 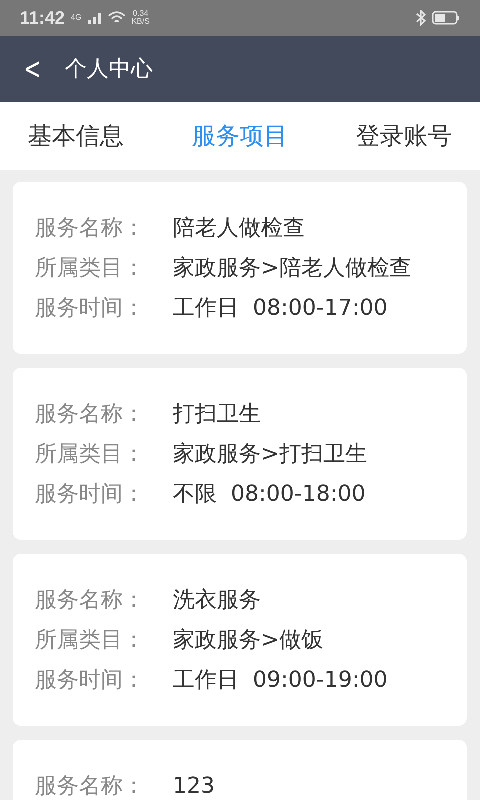 I want to click on signal-icon, so click(x=95, y=18).